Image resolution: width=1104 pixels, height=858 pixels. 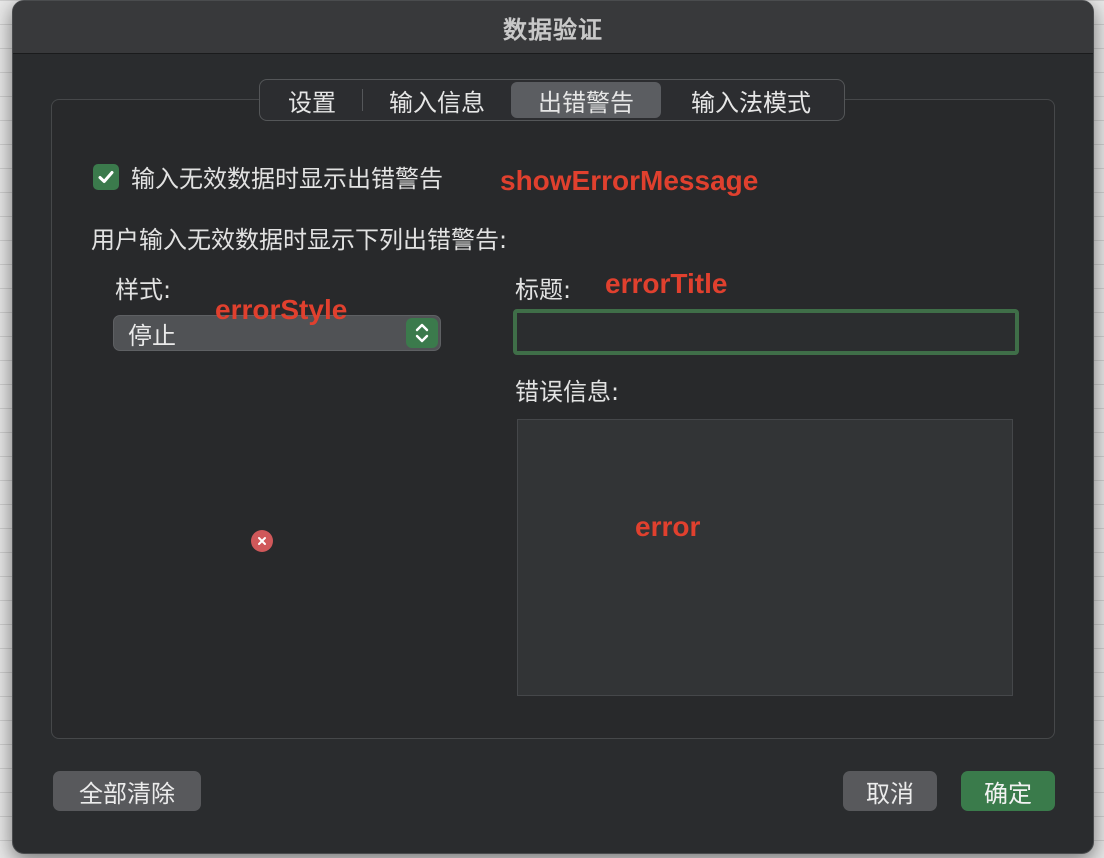 What do you see at coordinates (287, 179) in the screenshot?
I see `show-error-label: 输入无效数据时显示出错警告` at bounding box center [287, 179].